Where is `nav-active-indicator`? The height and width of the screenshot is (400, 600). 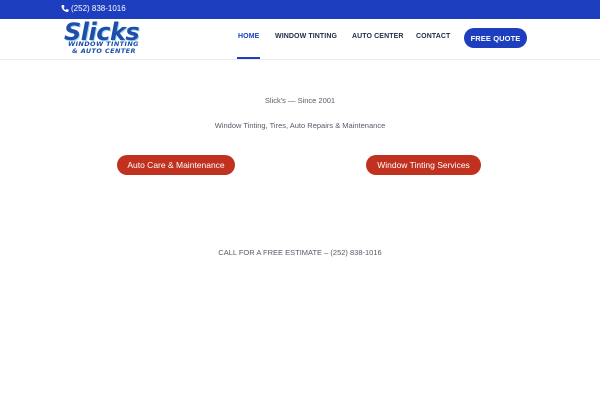
nav-active-indicator is located at coordinates (248, 58).